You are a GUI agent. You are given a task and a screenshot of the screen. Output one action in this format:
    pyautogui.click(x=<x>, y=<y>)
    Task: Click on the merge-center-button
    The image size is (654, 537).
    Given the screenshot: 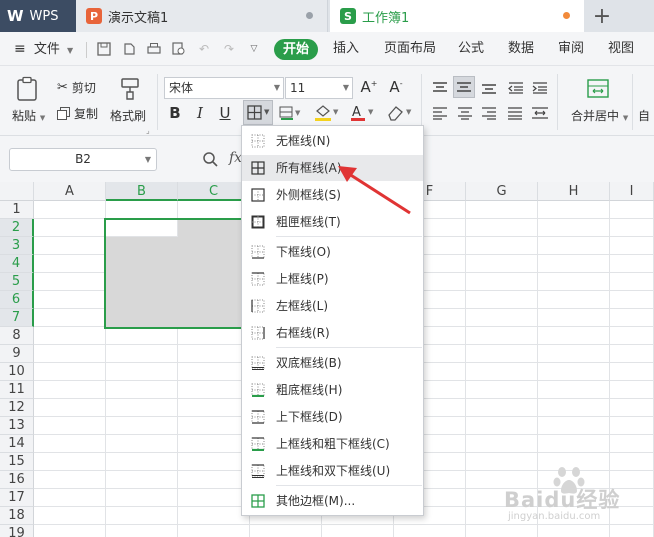 What is the action you would take?
    pyautogui.click(x=598, y=89)
    